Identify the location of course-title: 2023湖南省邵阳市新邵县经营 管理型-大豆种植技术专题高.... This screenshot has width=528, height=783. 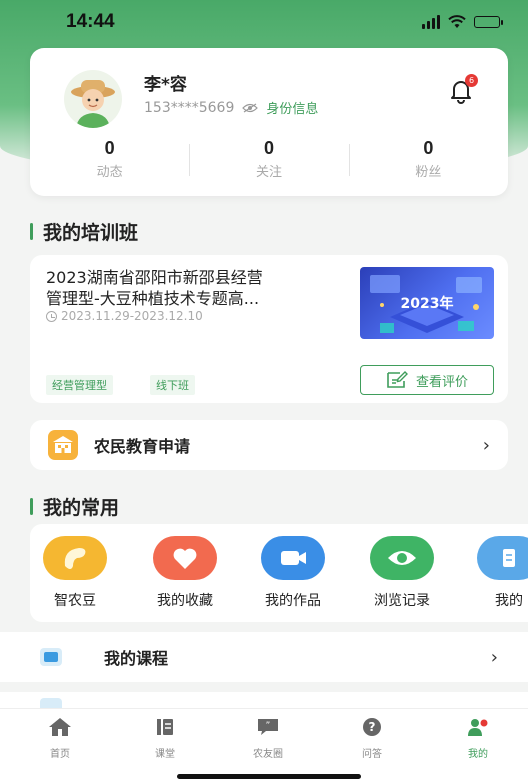
(196, 288).